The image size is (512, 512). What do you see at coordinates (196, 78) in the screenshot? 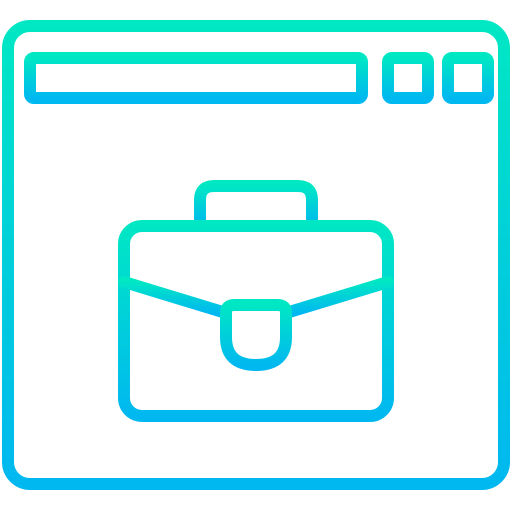
I see `address-bar` at bounding box center [196, 78].